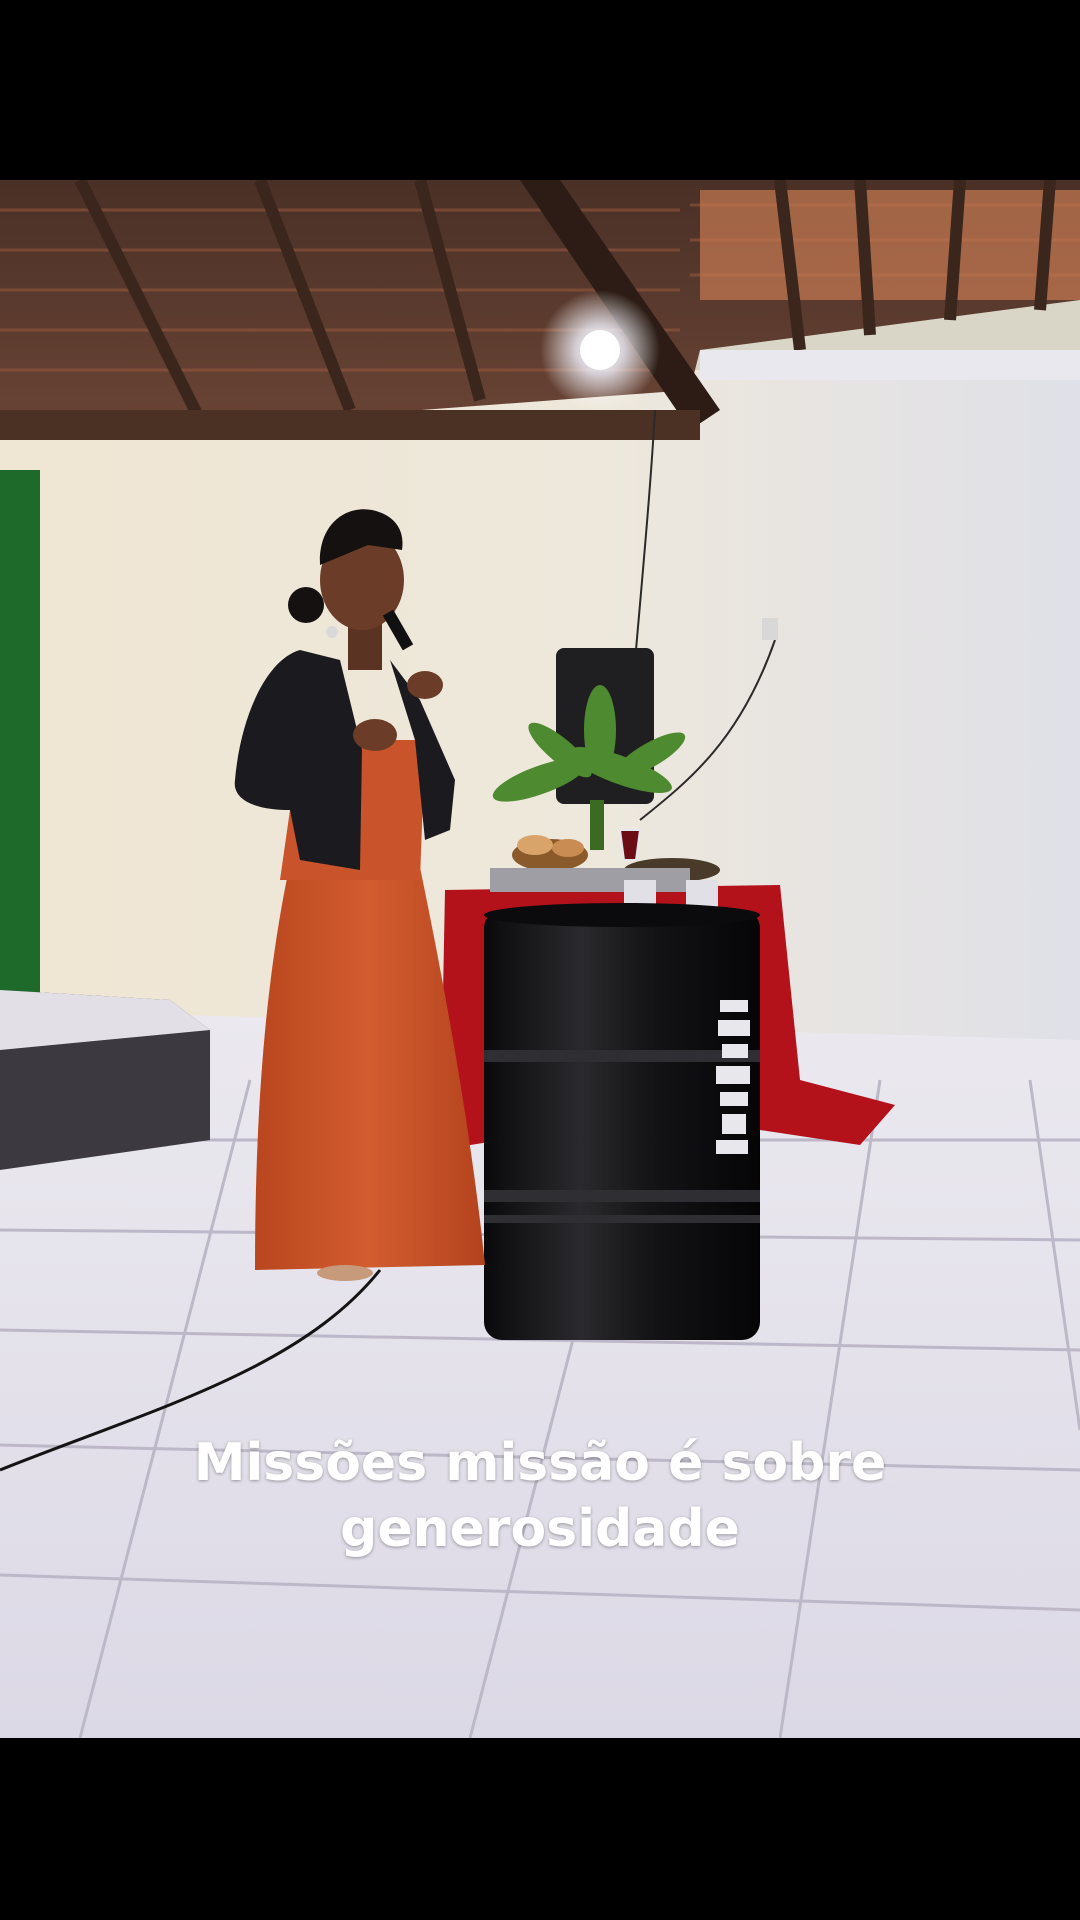 This screenshot has height=1920, width=1080. What do you see at coordinates (890, 365) in the screenshot?
I see `wall-top-right` at bounding box center [890, 365].